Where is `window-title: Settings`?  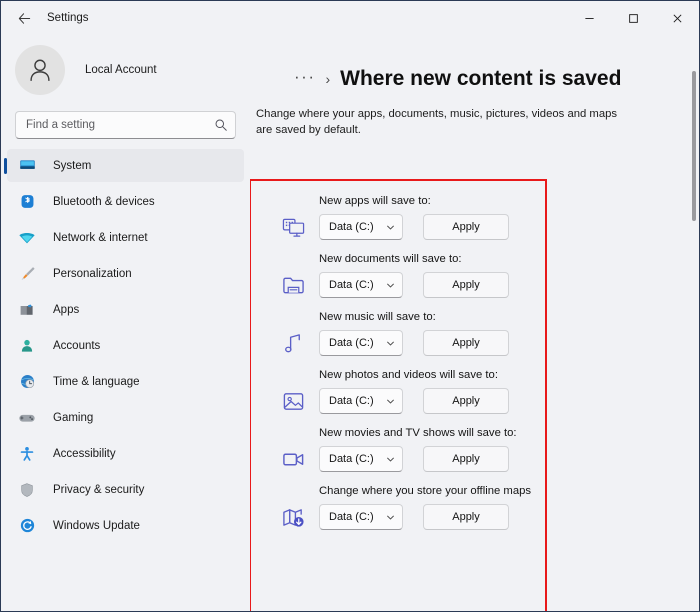 window-title: Settings is located at coordinates (68, 18).